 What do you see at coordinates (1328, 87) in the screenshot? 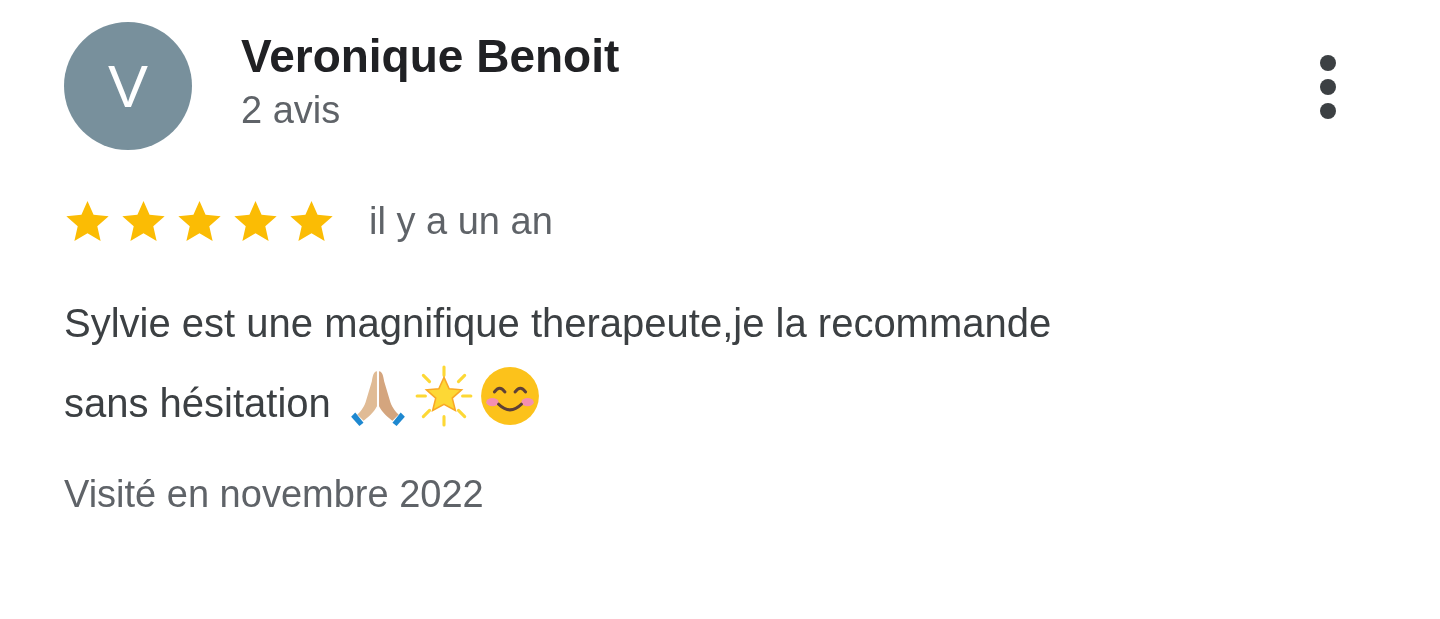
I see `more-menu-button` at bounding box center [1328, 87].